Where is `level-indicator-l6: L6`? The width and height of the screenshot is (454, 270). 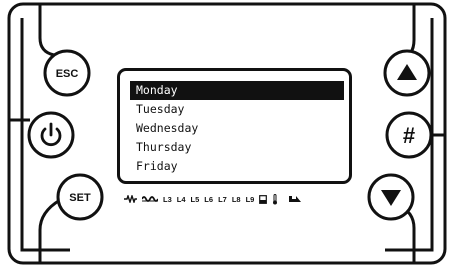
level-indicator-l6: L6 is located at coordinates (209, 199).